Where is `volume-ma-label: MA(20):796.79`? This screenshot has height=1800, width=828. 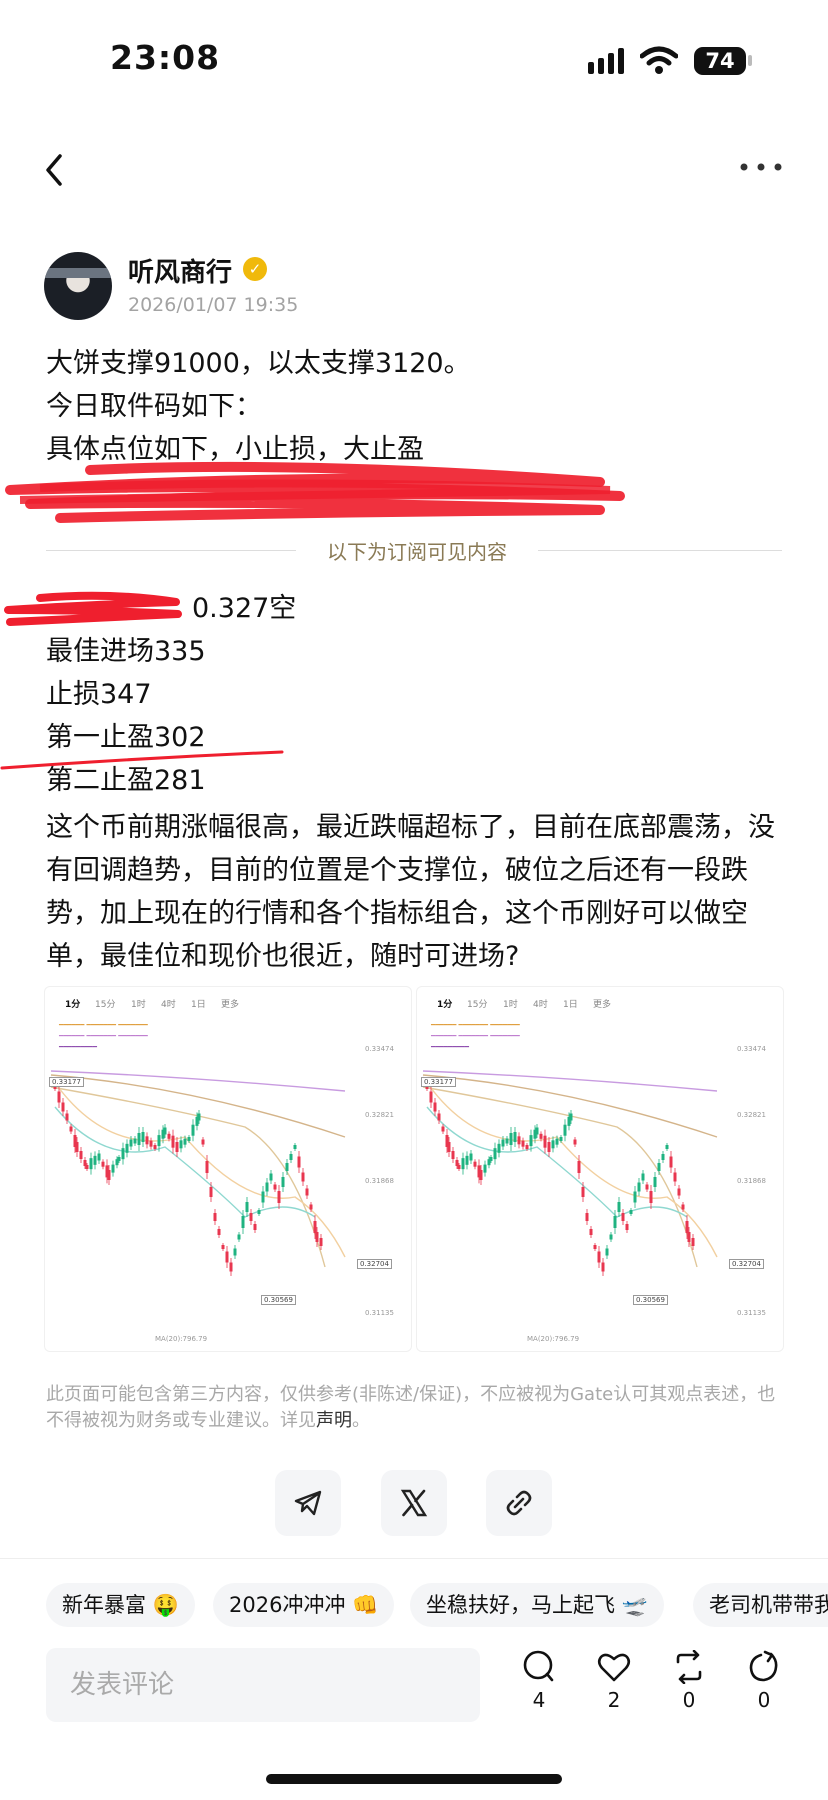 volume-ma-label: MA(20):796.79 is located at coordinates (553, 1339).